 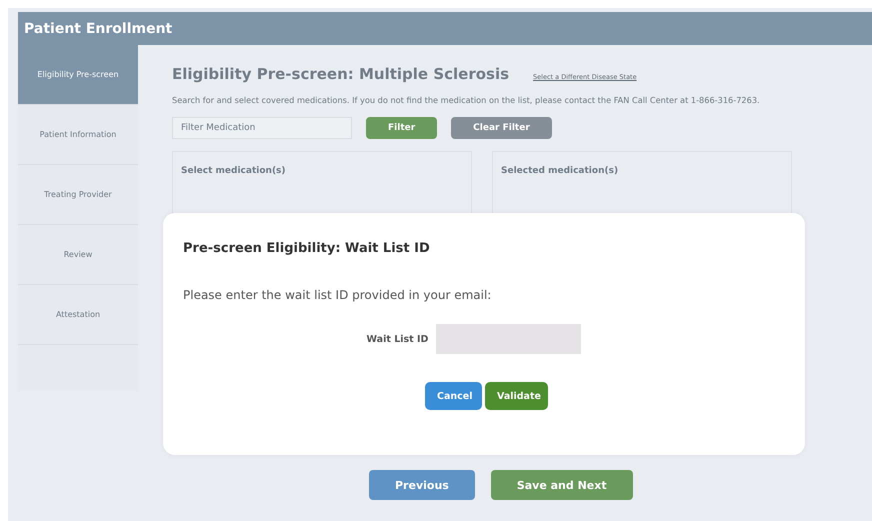 I want to click on sidebar-item: Eligibility Pre-screen, so click(x=78, y=75).